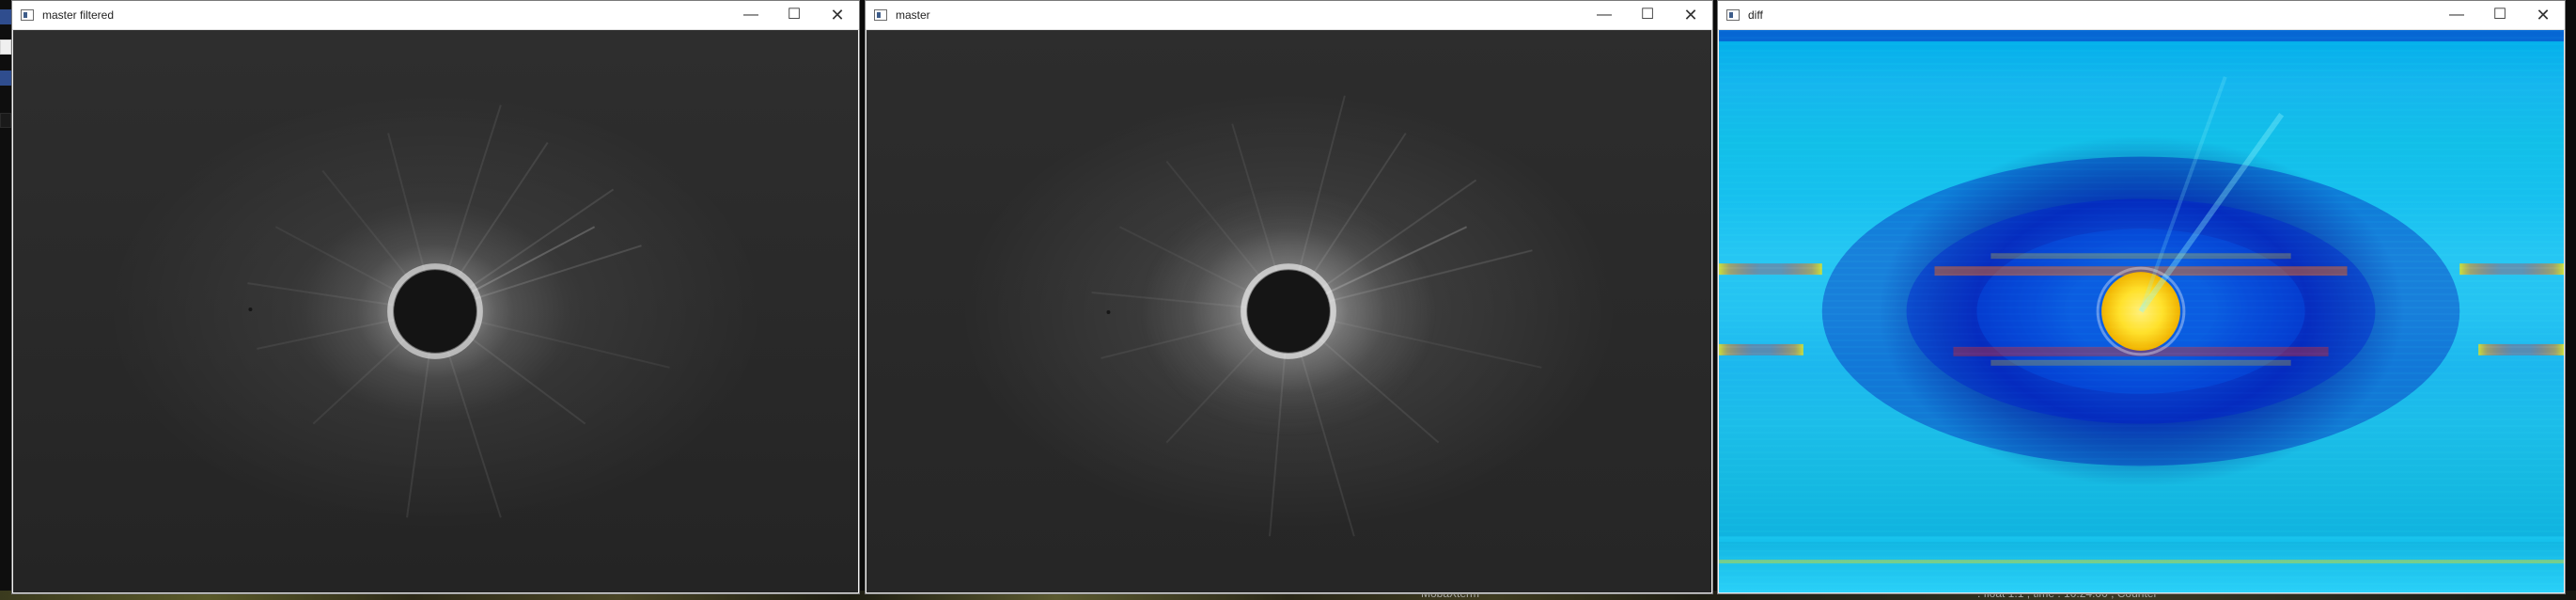  I want to click on menu-icon, so click(5, 120).